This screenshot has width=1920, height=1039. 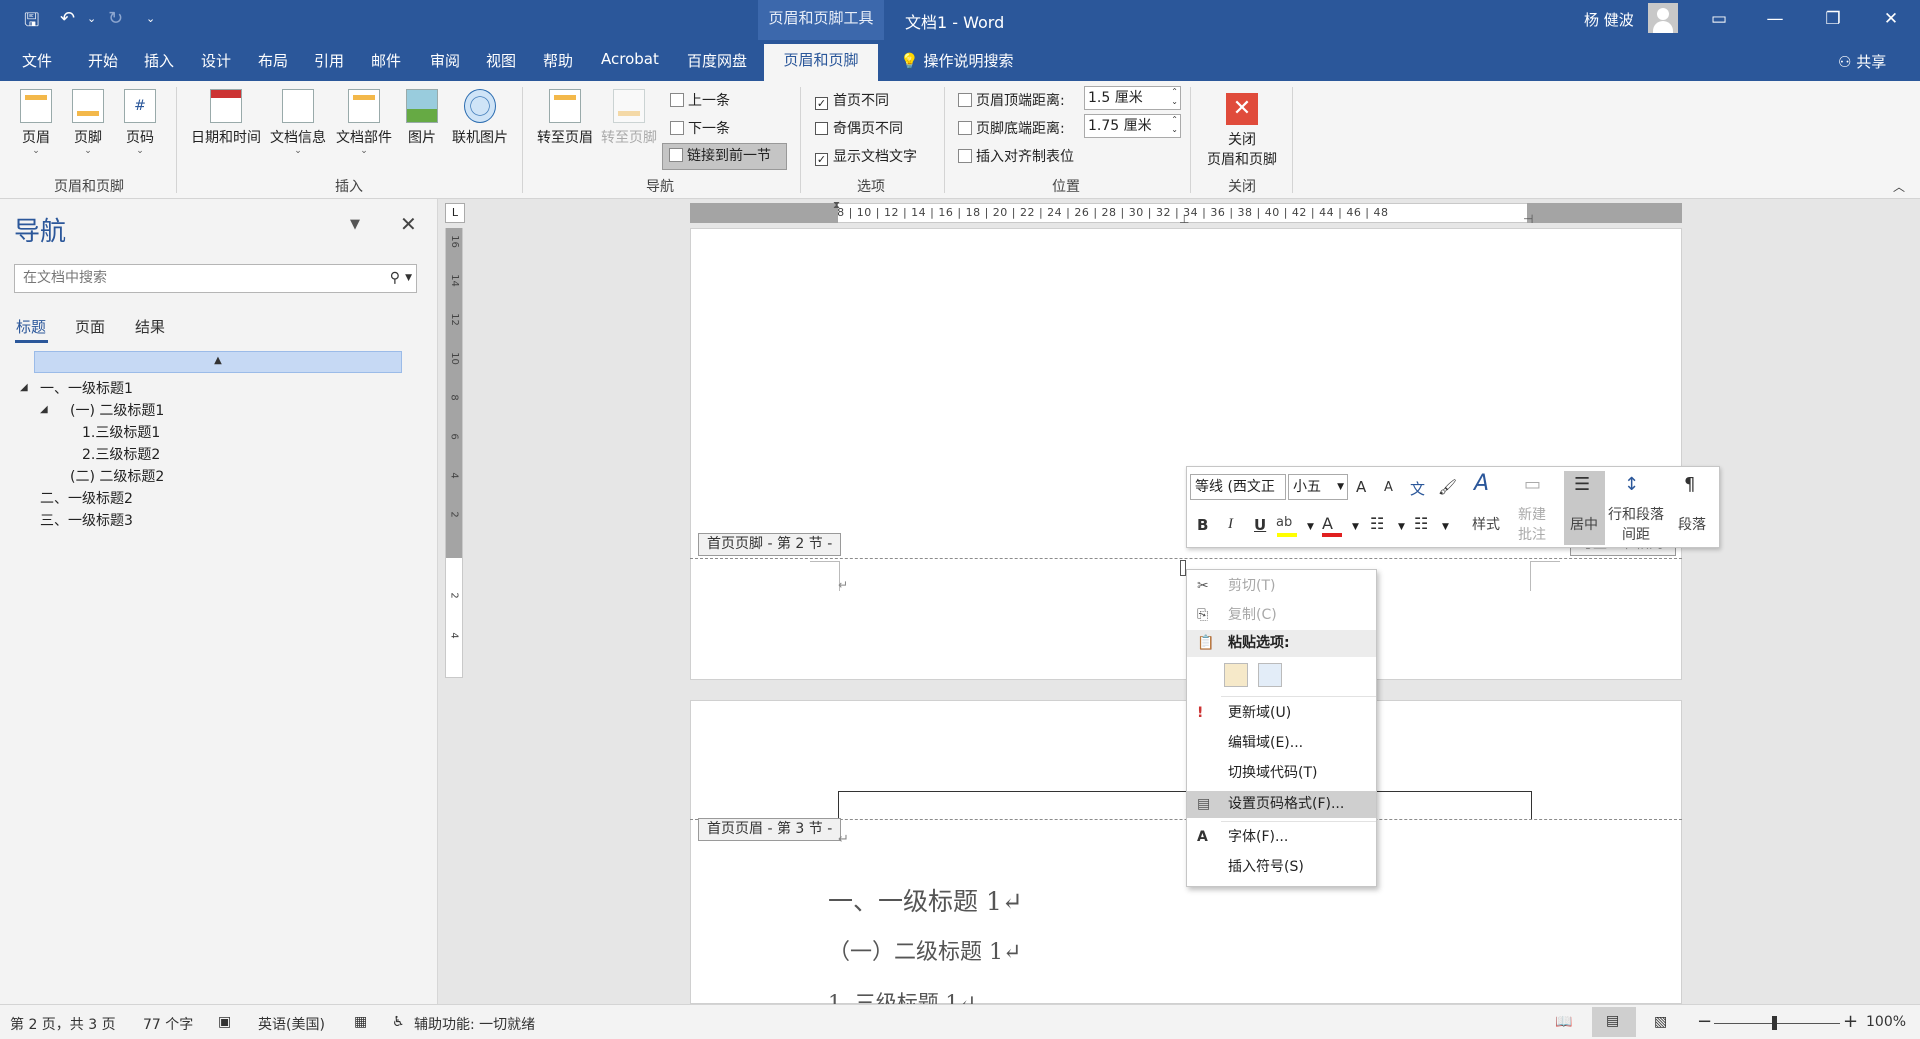 What do you see at coordinates (1704, 1021) in the screenshot?
I see `zoom-out-button: −` at bounding box center [1704, 1021].